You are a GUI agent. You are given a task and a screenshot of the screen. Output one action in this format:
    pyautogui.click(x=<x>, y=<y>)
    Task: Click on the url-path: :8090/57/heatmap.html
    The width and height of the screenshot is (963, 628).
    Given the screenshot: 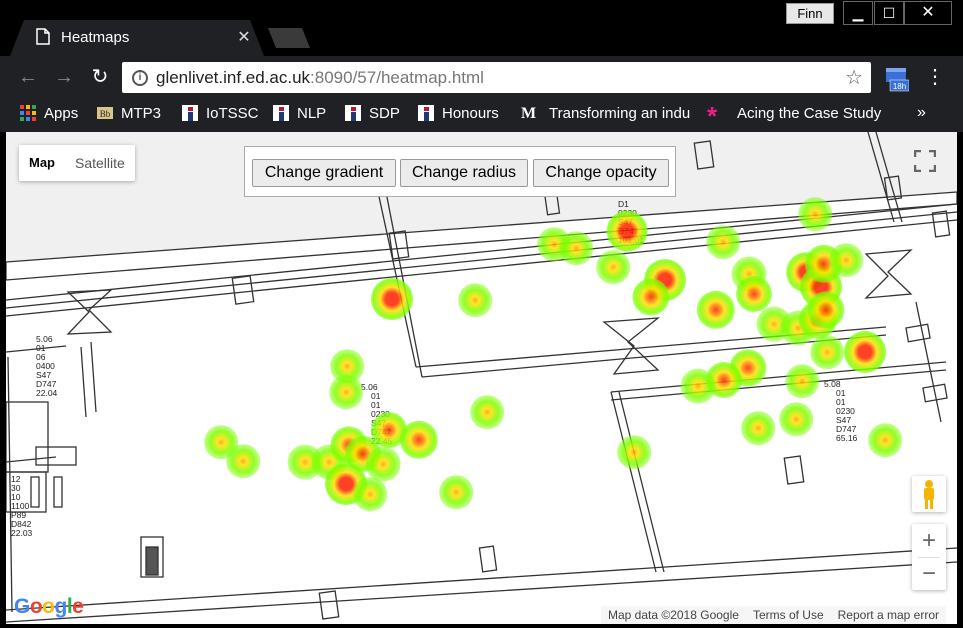 What is the action you would take?
    pyautogui.click(x=397, y=77)
    